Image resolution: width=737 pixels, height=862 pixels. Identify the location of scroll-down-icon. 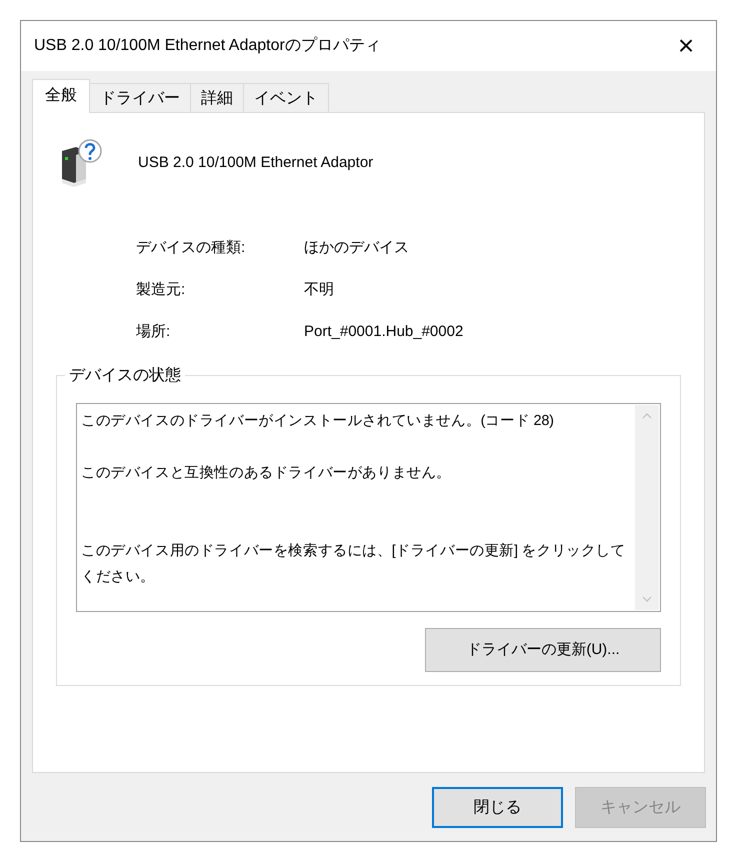
(647, 599).